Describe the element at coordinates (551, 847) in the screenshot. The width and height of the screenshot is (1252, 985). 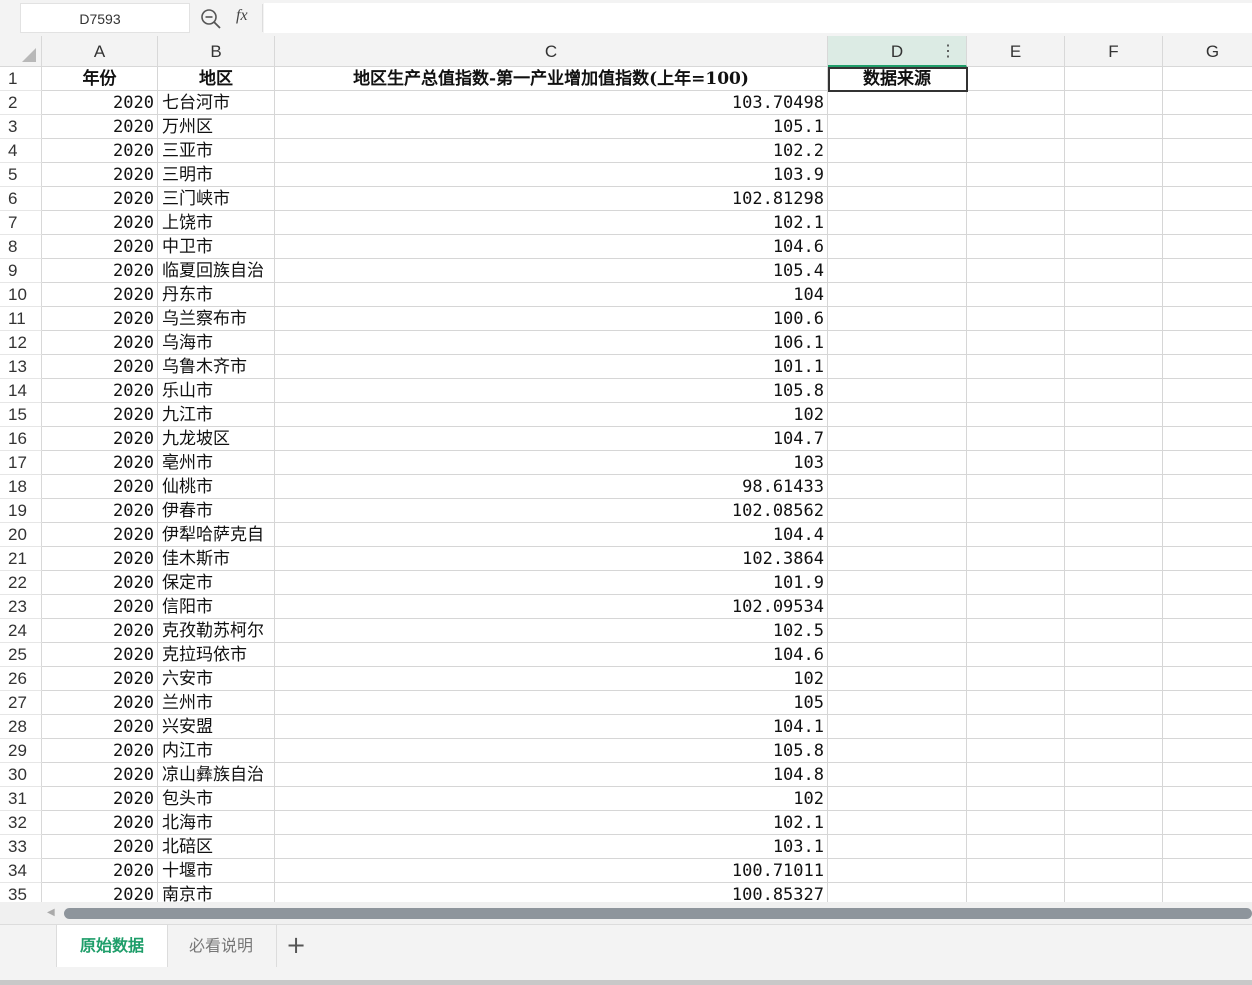
I see `cell-index-value: 103.1` at that location.